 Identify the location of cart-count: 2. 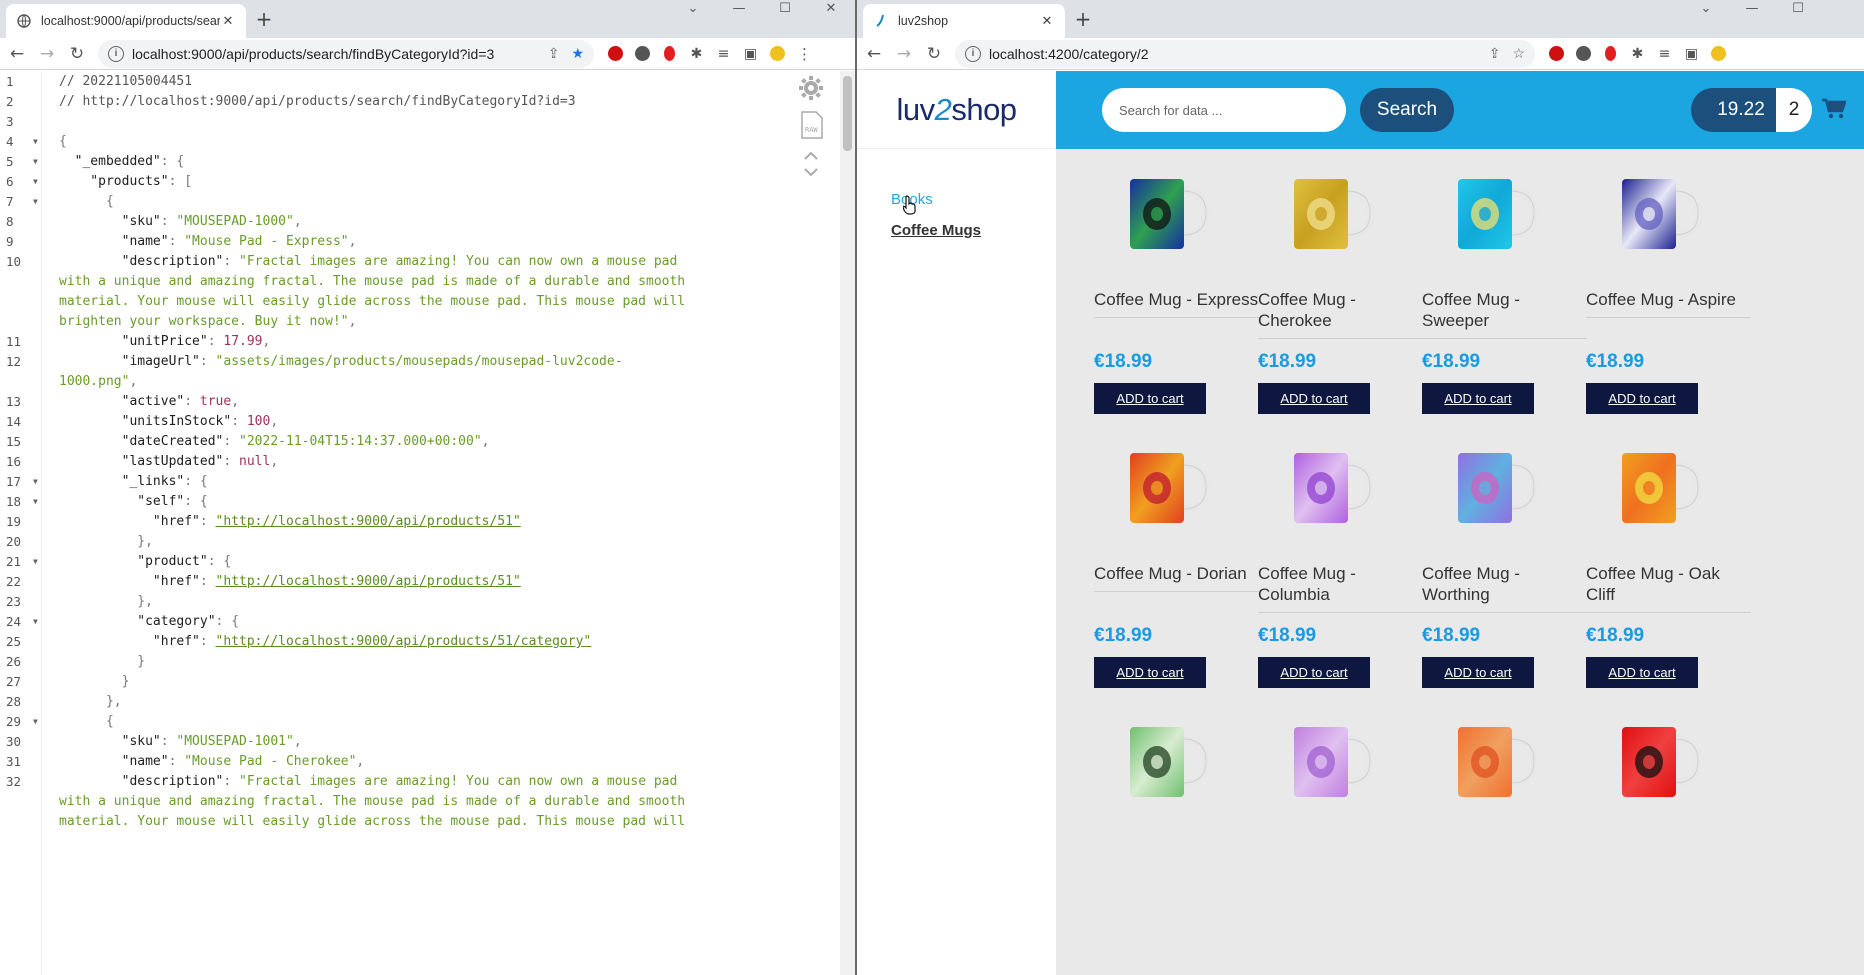
(1794, 110).